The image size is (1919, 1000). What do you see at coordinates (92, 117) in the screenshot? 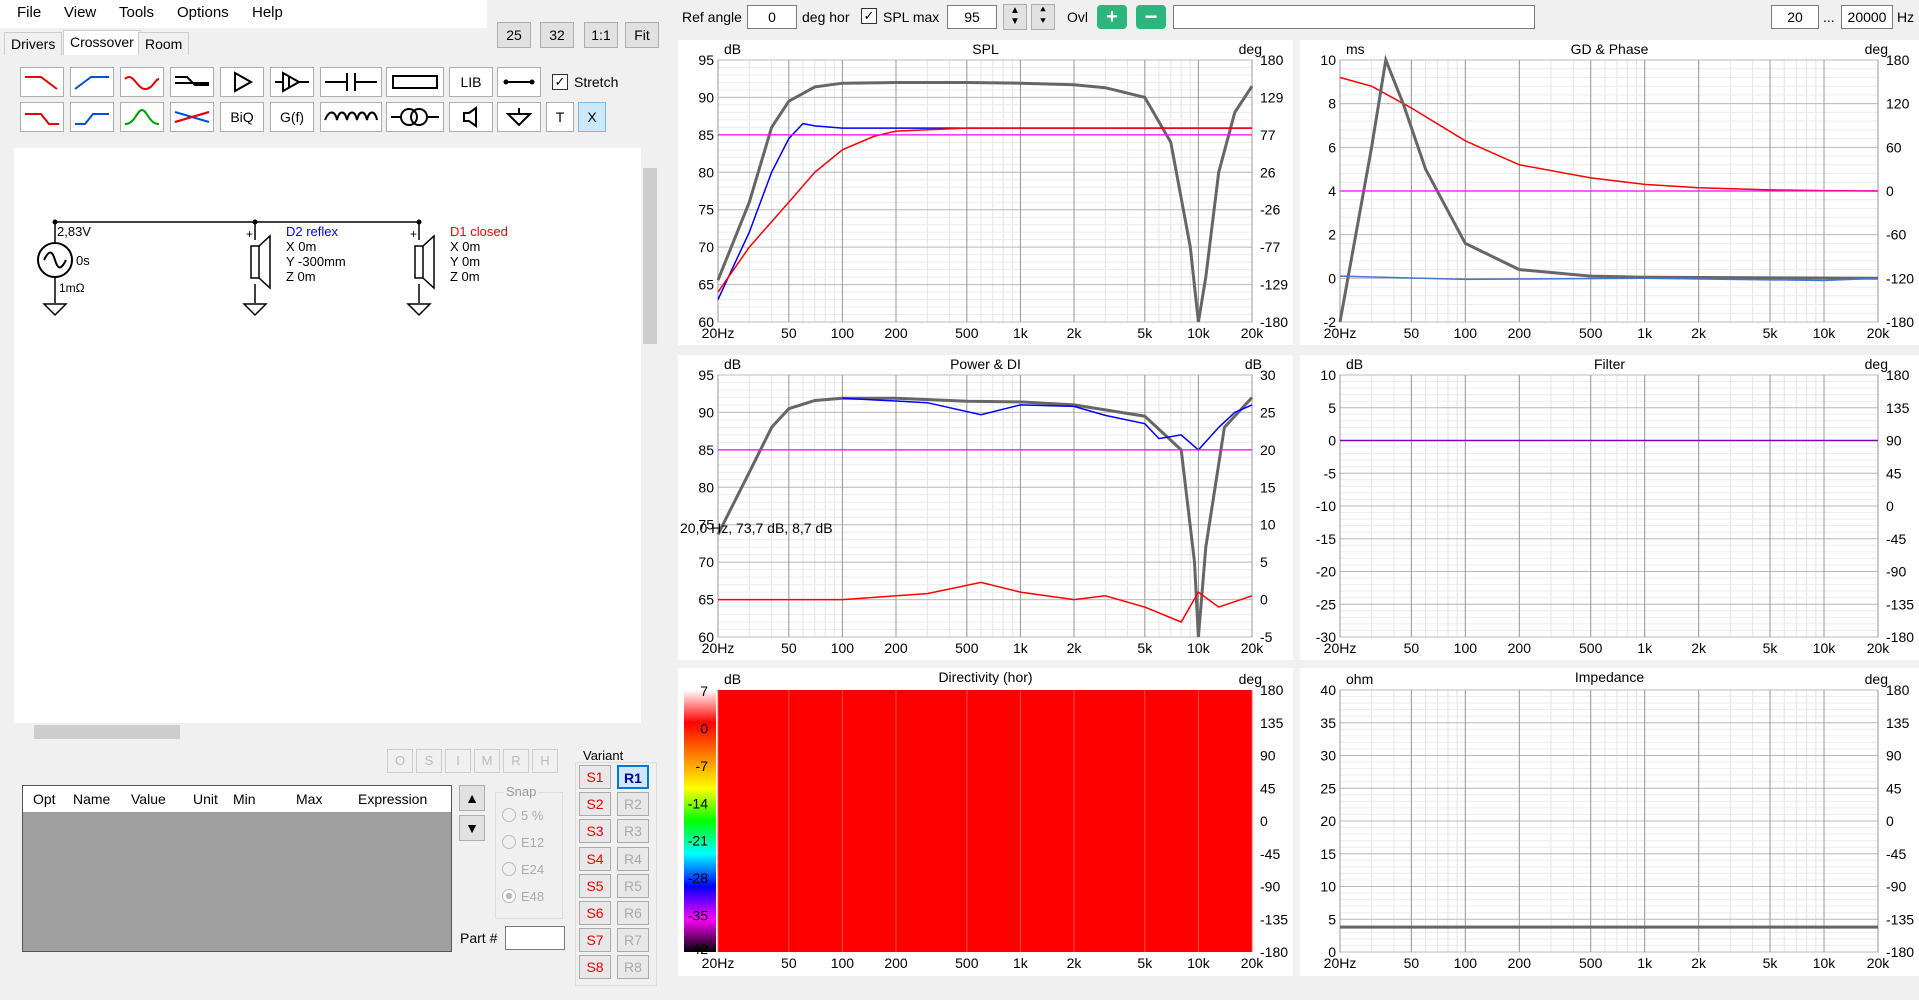
I see `highpass-2-icon` at bounding box center [92, 117].